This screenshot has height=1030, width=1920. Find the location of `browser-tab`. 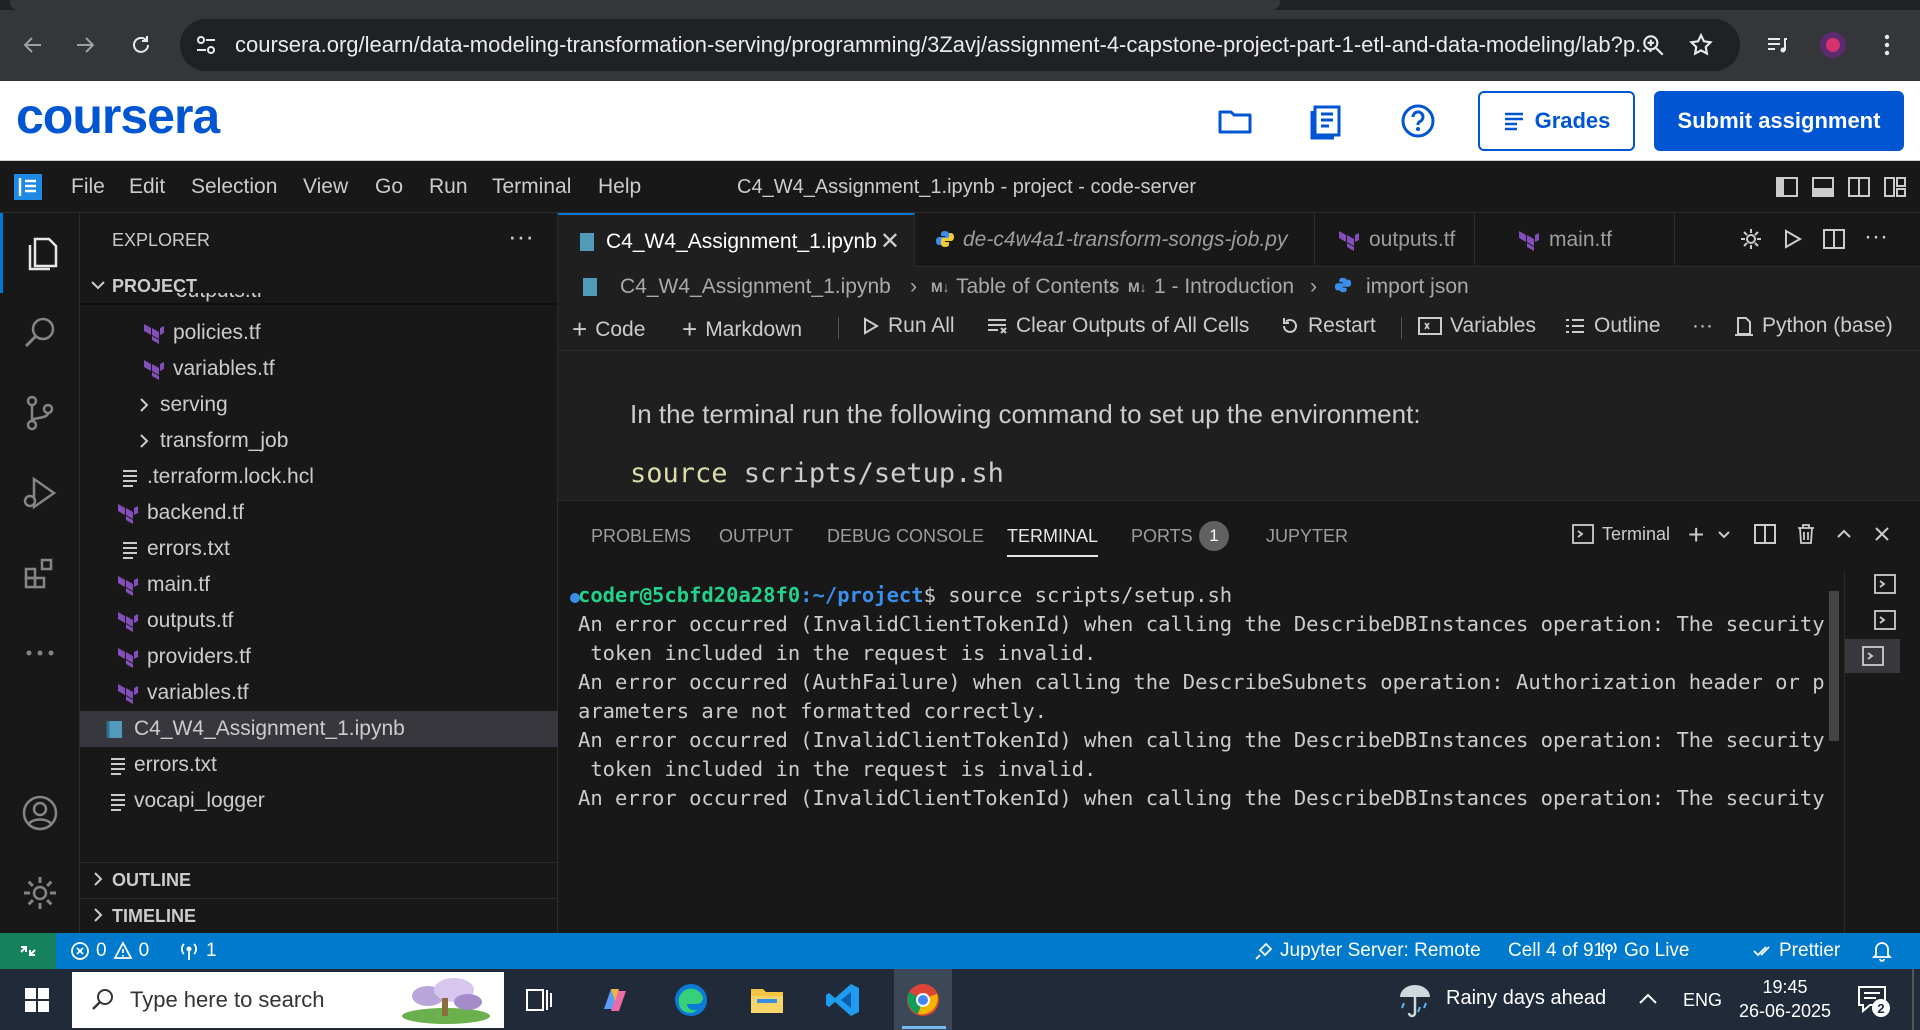

browser-tab is located at coordinates (645, 5).